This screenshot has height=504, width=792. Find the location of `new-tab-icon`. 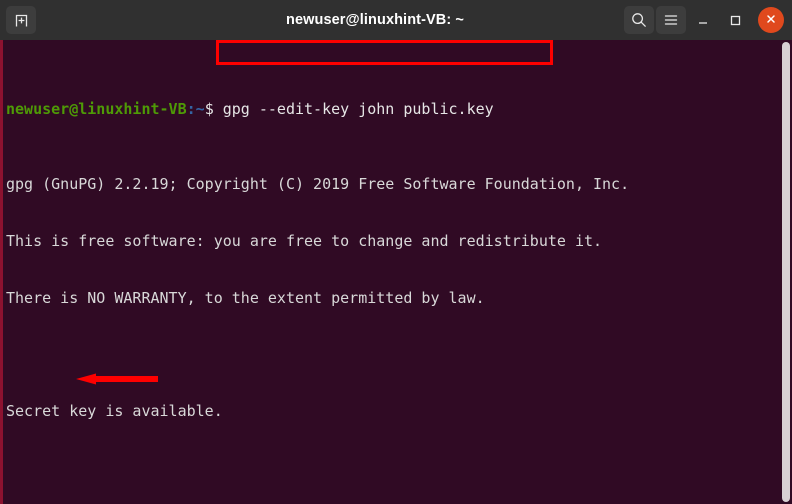

new-tab-icon is located at coordinates (21, 20).